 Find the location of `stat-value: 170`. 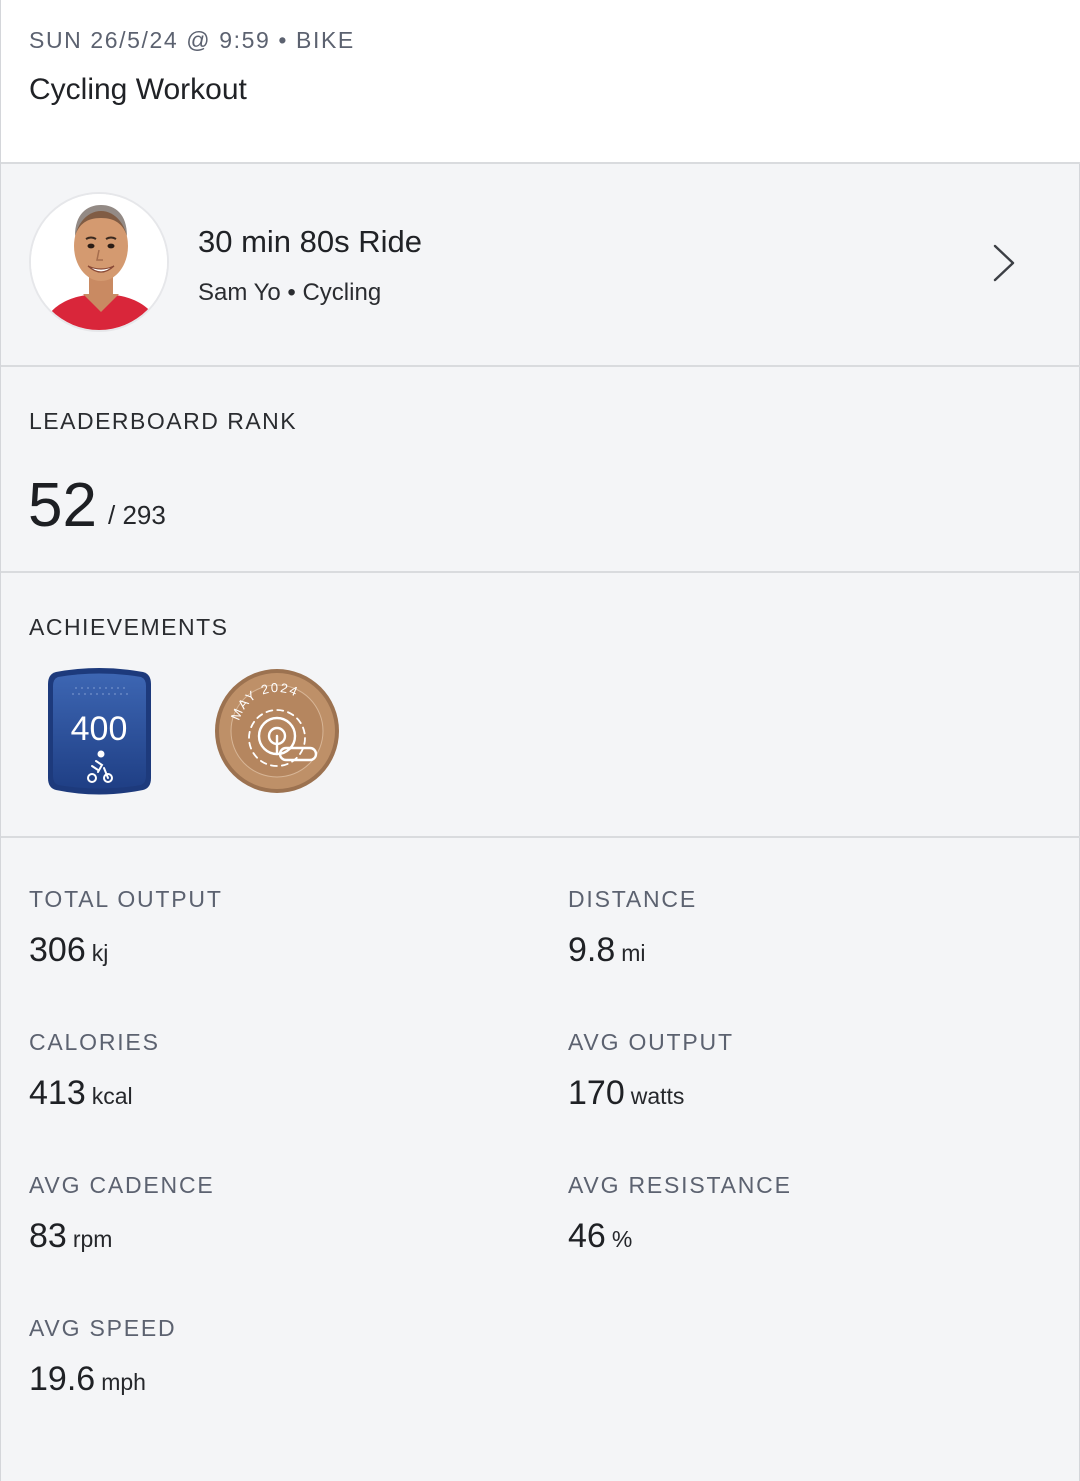

stat-value: 170 is located at coordinates (596, 1093).